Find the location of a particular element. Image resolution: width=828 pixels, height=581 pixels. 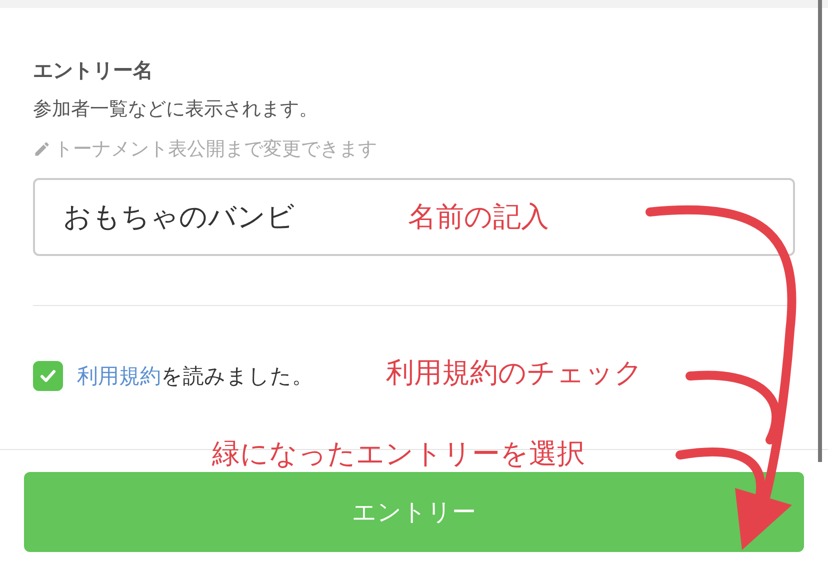

annotation-text: 利用規約のチェック is located at coordinates (514, 373).